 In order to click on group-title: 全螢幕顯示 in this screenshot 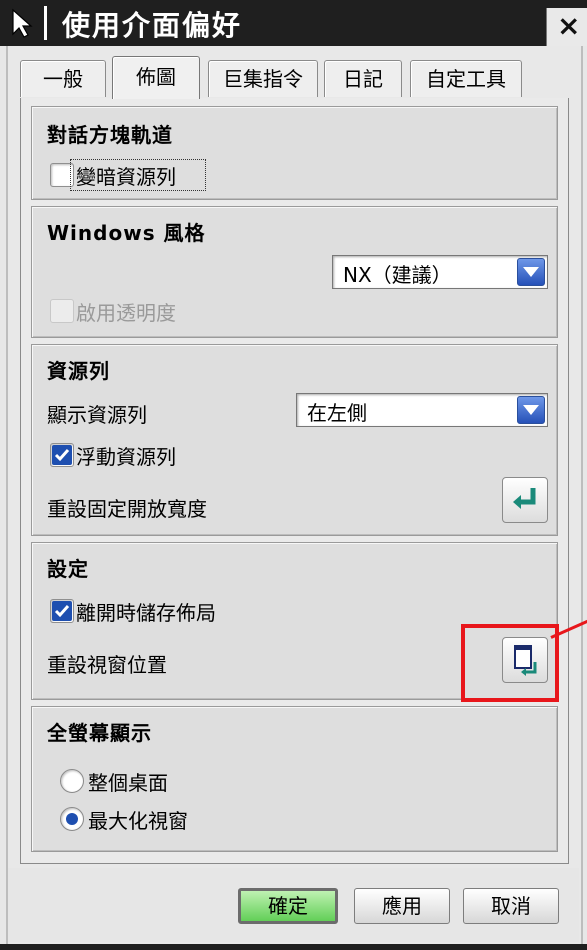, I will do `click(99, 733)`.